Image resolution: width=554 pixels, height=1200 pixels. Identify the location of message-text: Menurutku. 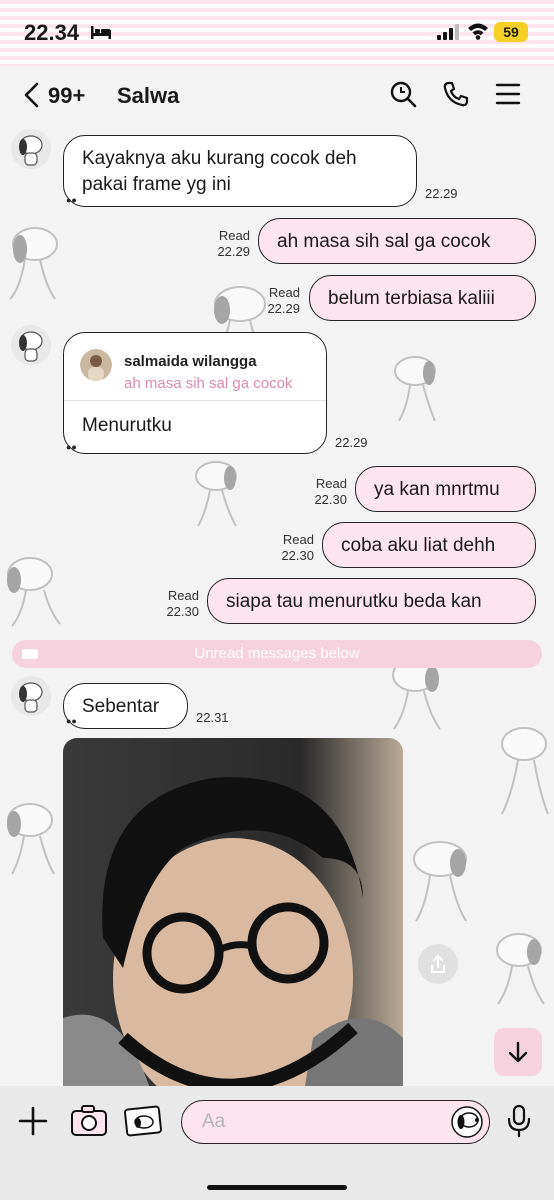
(127, 425).